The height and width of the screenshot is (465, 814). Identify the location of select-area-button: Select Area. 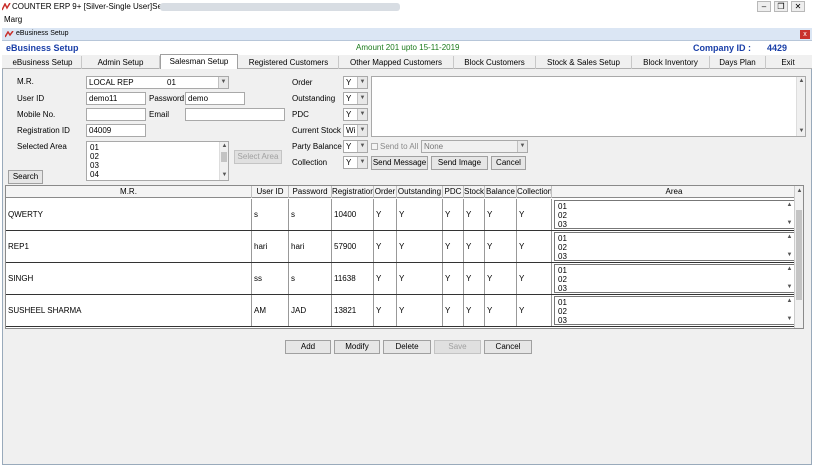
(258, 157).